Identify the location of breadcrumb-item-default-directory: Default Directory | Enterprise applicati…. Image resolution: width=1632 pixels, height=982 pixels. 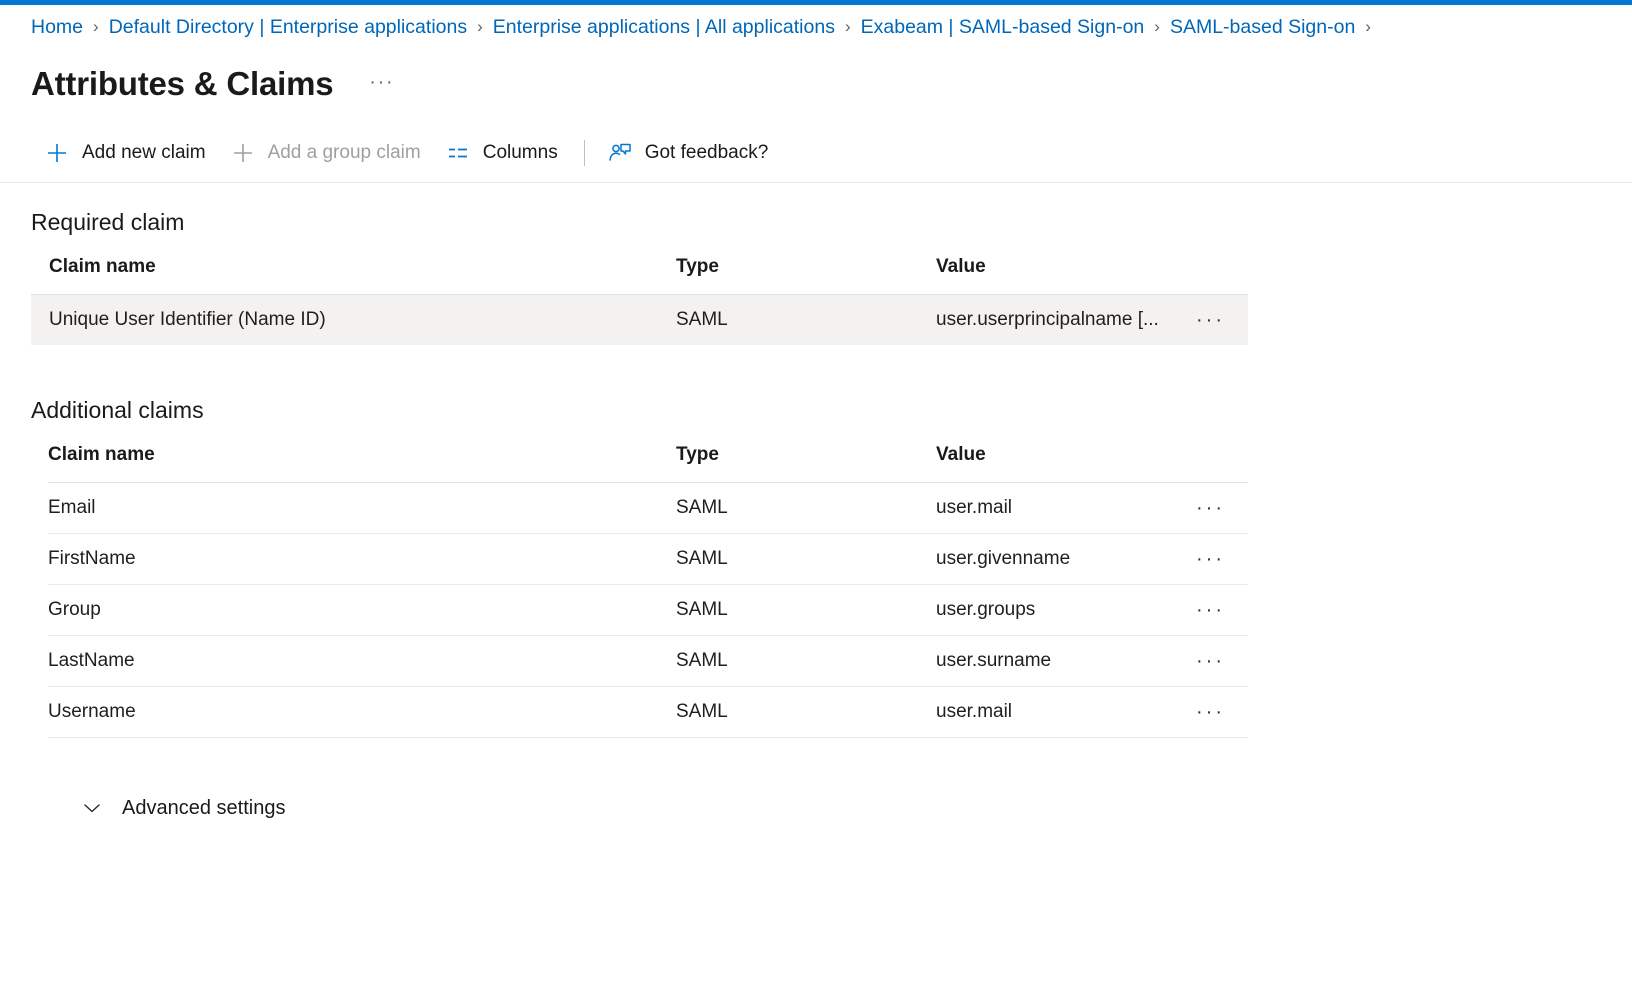
(288, 27).